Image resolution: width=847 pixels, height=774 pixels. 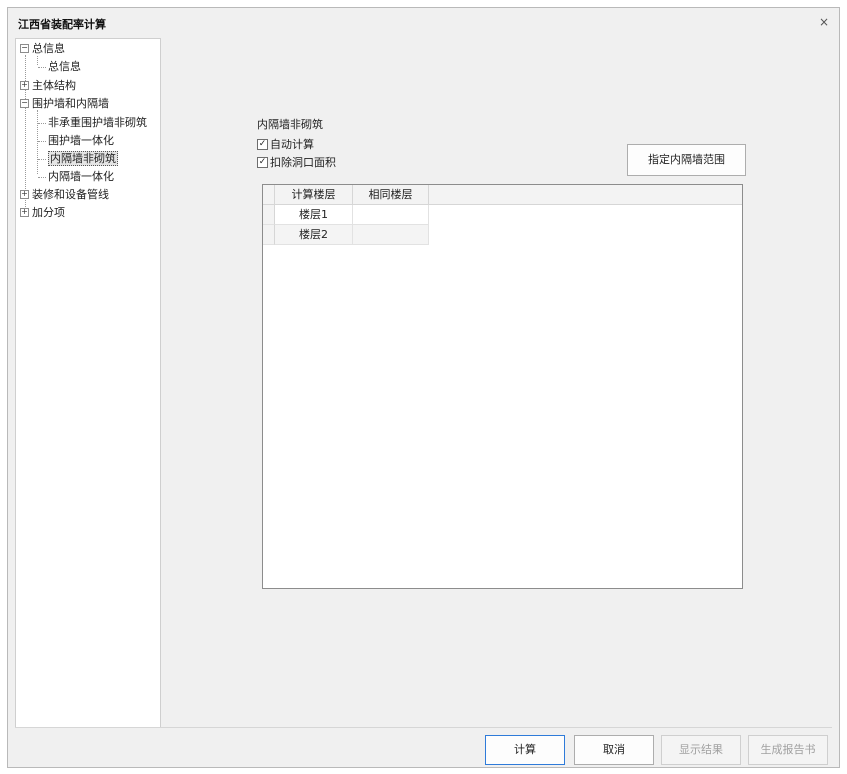 I want to click on table-row: 楼层2, so click(x=346, y=235).